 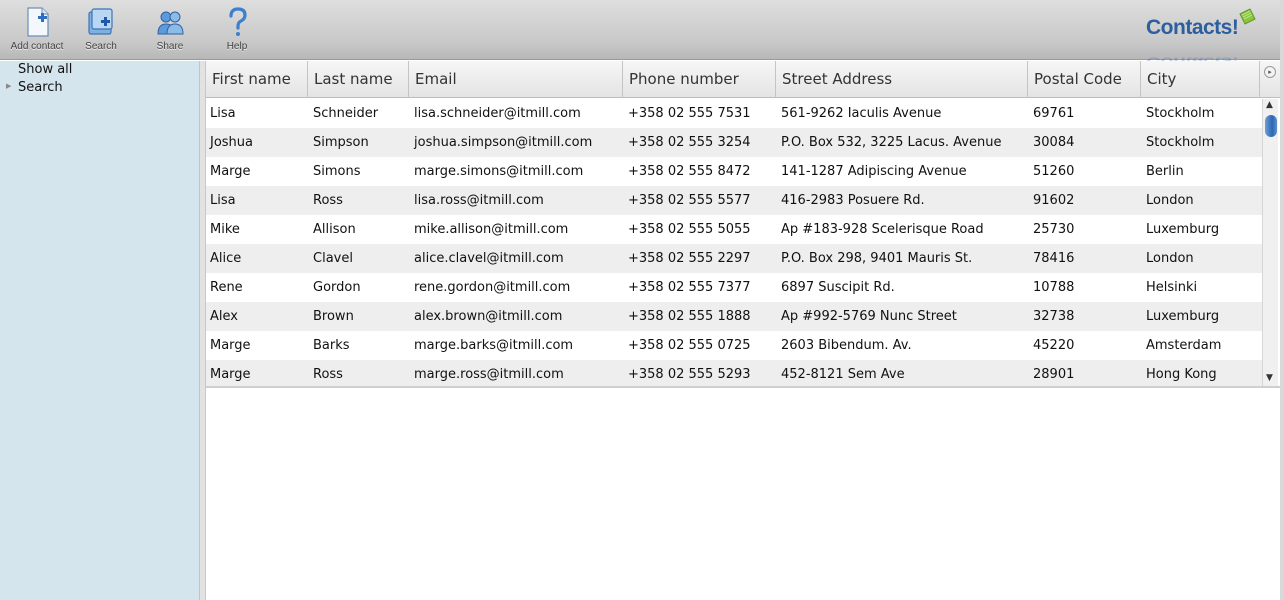 What do you see at coordinates (1054, 171) in the screenshot?
I see `cell-postal-code: 51260` at bounding box center [1054, 171].